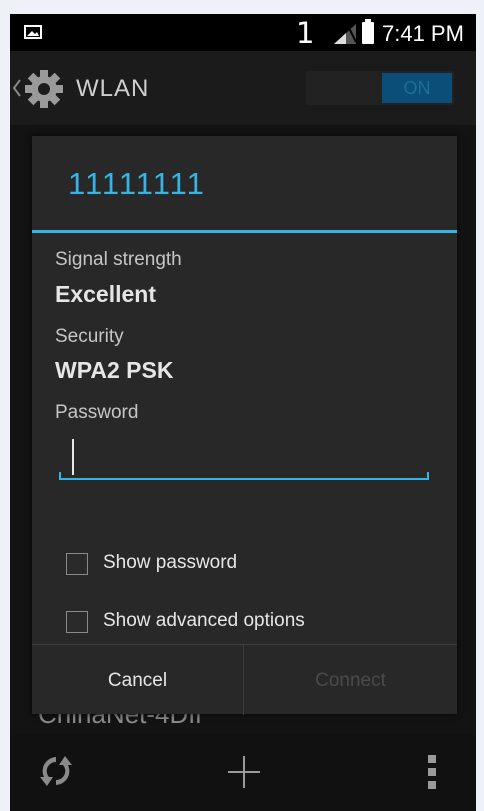 The width and height of the screenshot is (484, 811). What do you see at coordinates (97, 412) in the screenshot?
I see `password-label: Password` at bounding box center [97, 412].